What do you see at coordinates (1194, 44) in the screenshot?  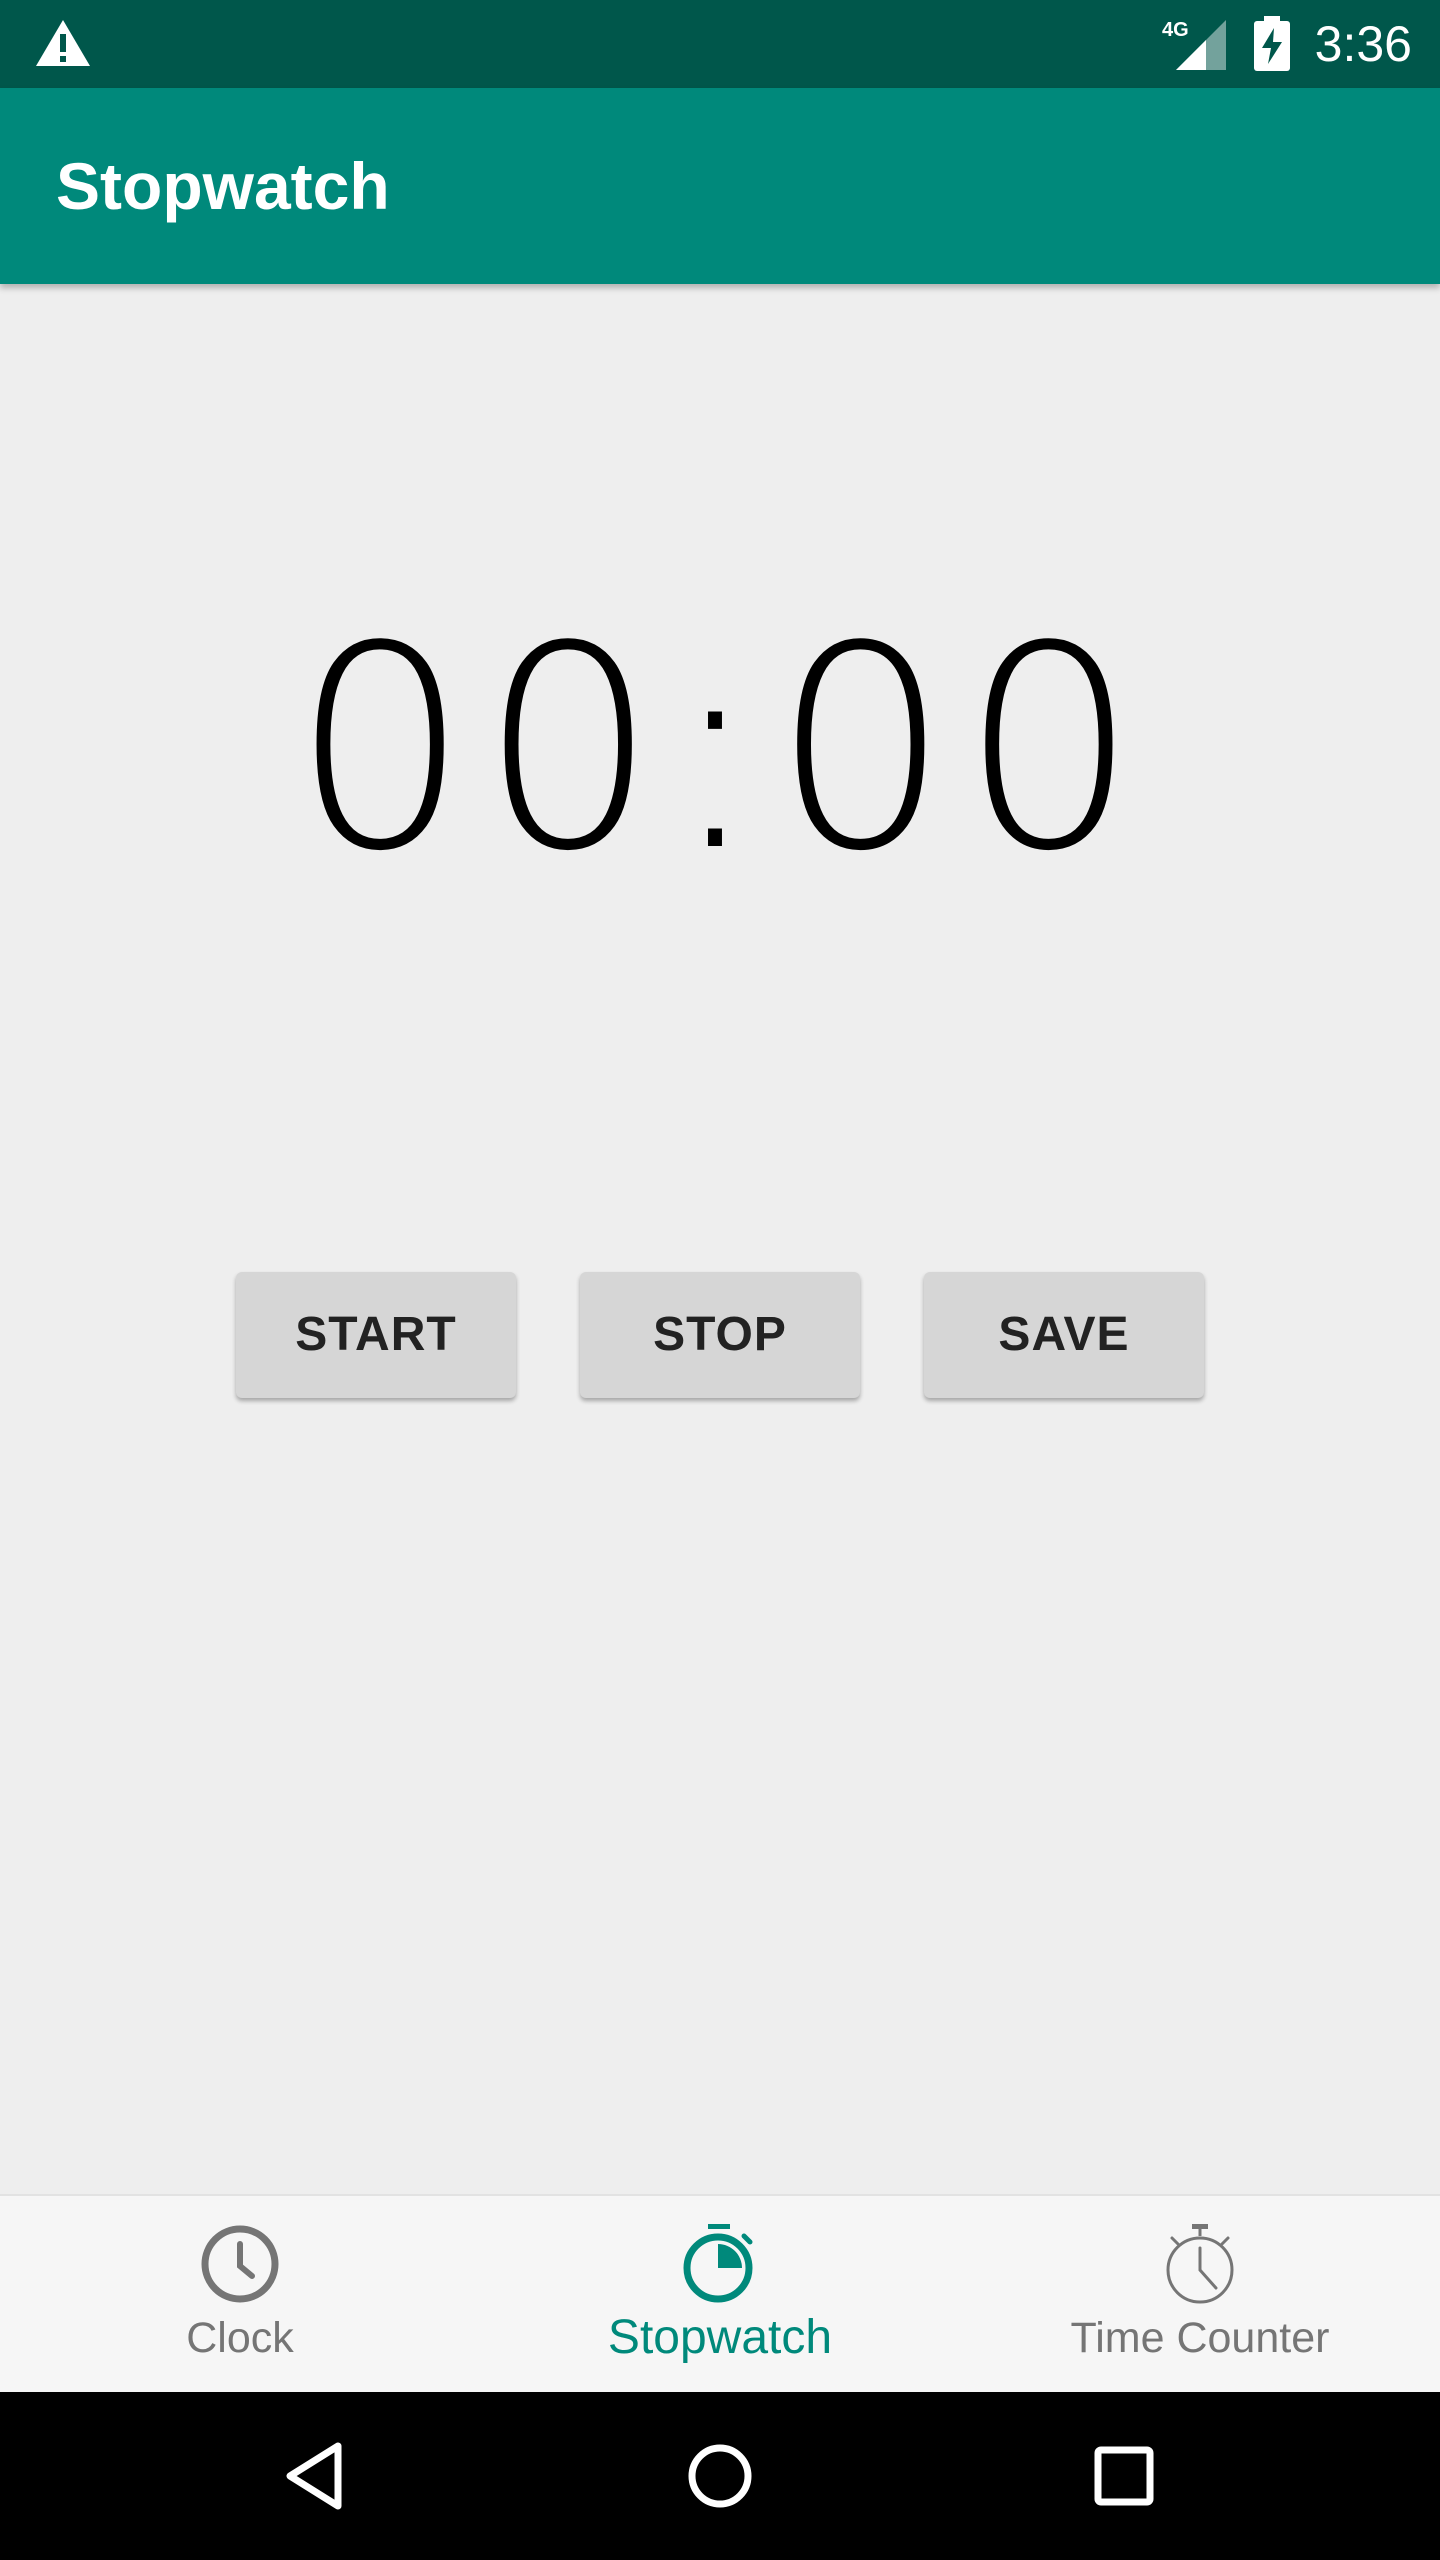 I see `signal-icon: 4G` at bounding box center [1194, 44].